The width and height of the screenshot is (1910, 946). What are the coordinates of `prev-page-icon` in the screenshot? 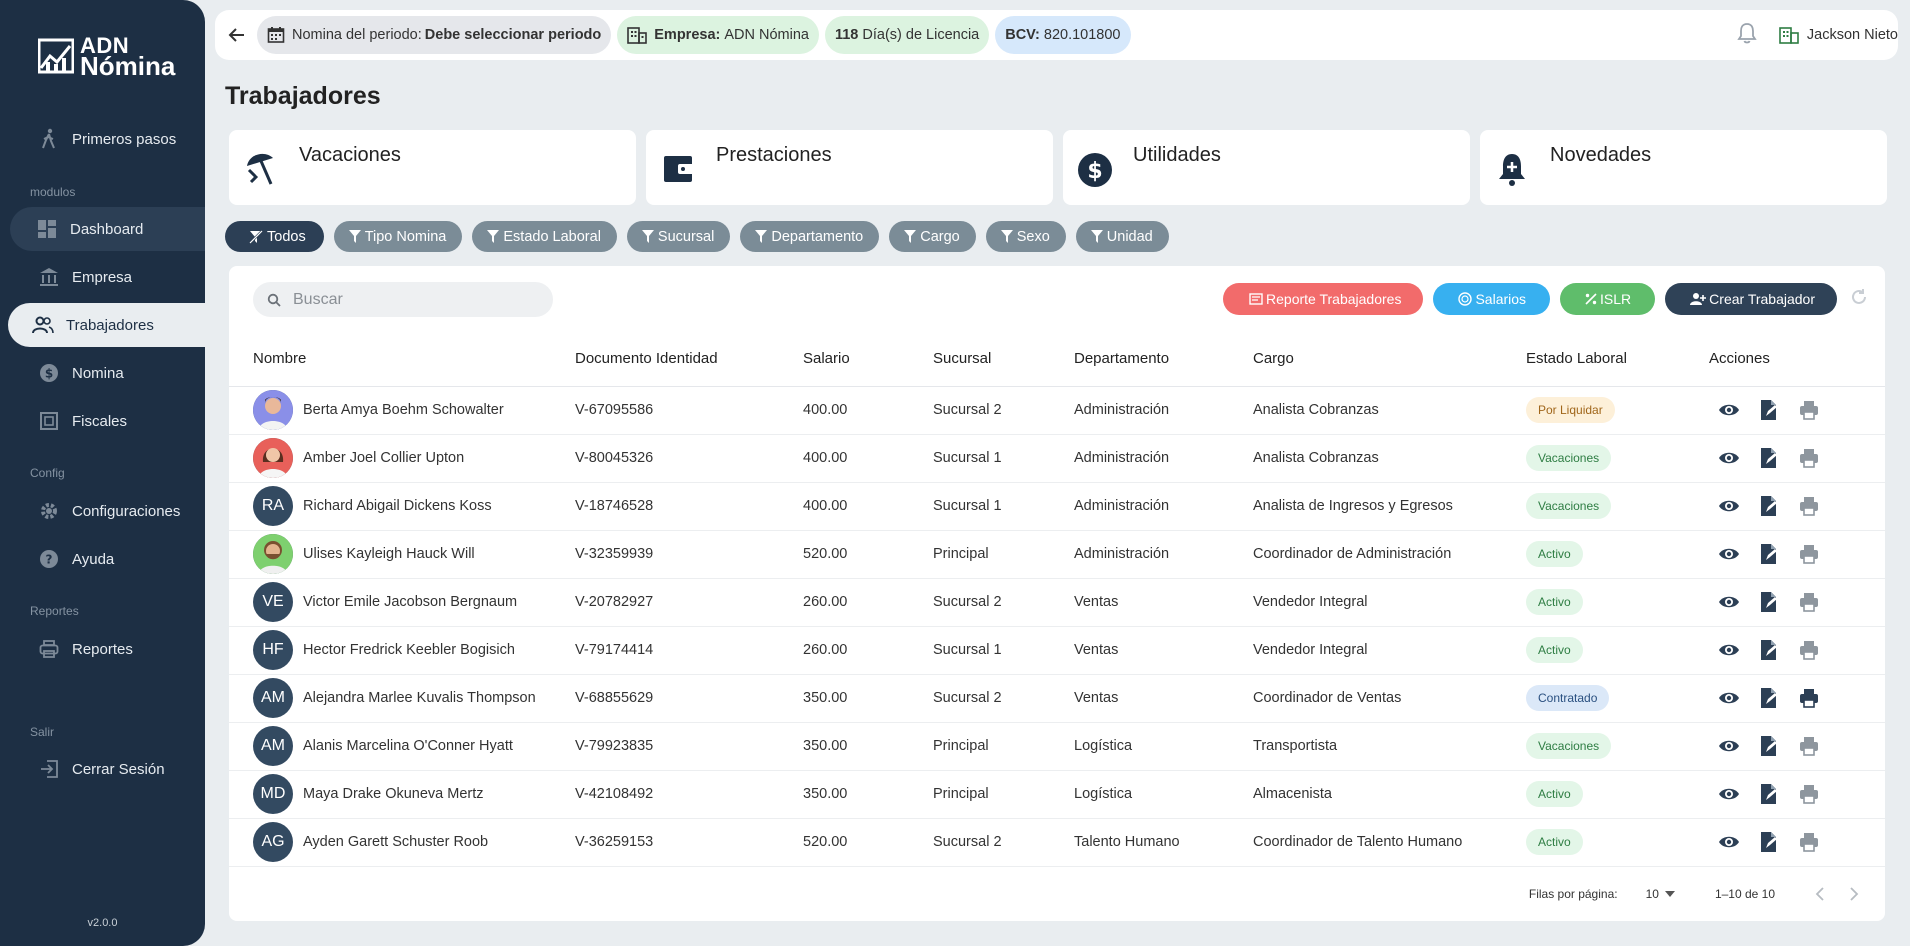 It's located at (1820, 893).